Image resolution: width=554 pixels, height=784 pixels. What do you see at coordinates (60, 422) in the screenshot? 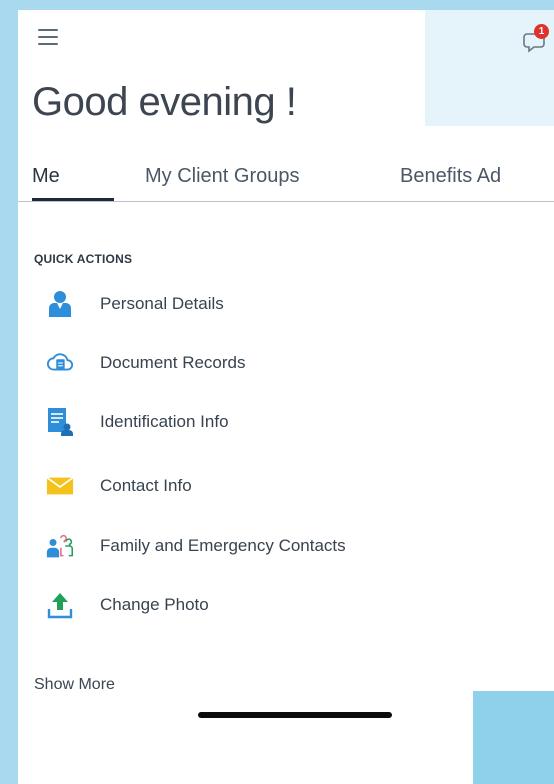
I see `id-card-icon` at bounding box center [60, 422].